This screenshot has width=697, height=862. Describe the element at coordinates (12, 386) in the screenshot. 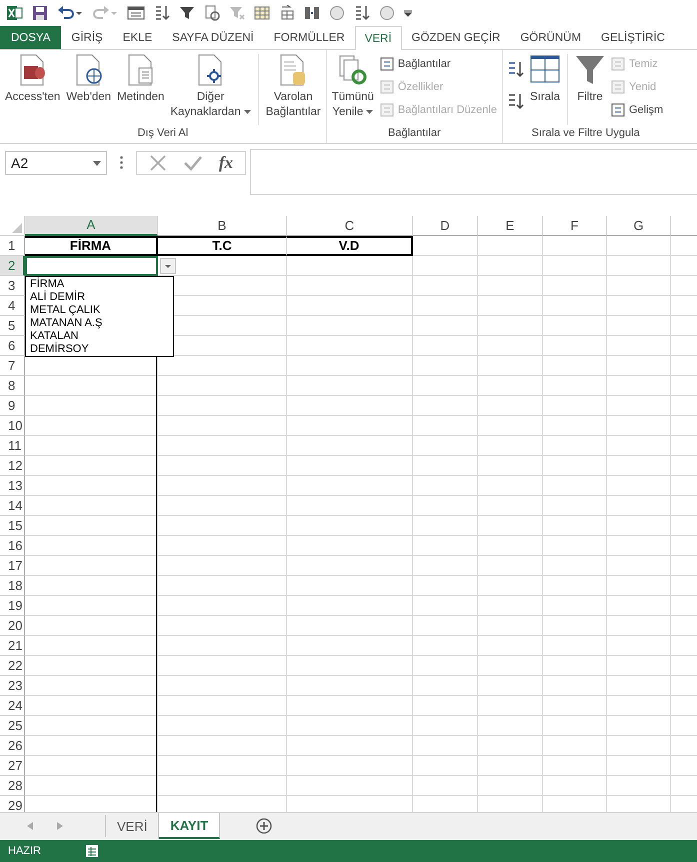

I see `row-header: 8` at that location.